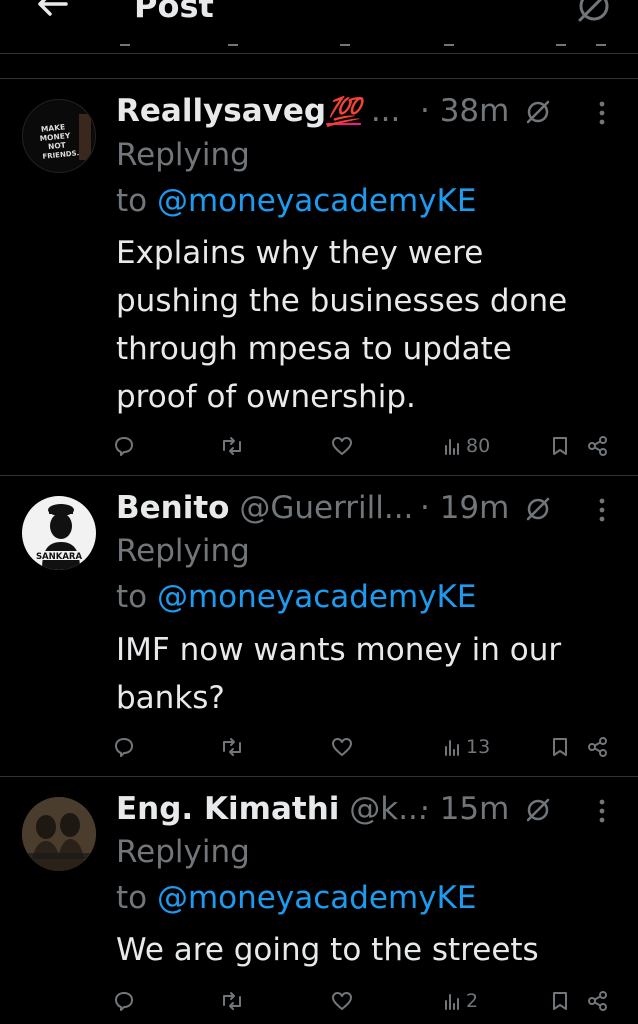 This screenshot has height=1024, width=638. What do you see at coordinates (319, 747) in the screenshot?
I see `action-bar: 13` at bounding box center [319, 747].